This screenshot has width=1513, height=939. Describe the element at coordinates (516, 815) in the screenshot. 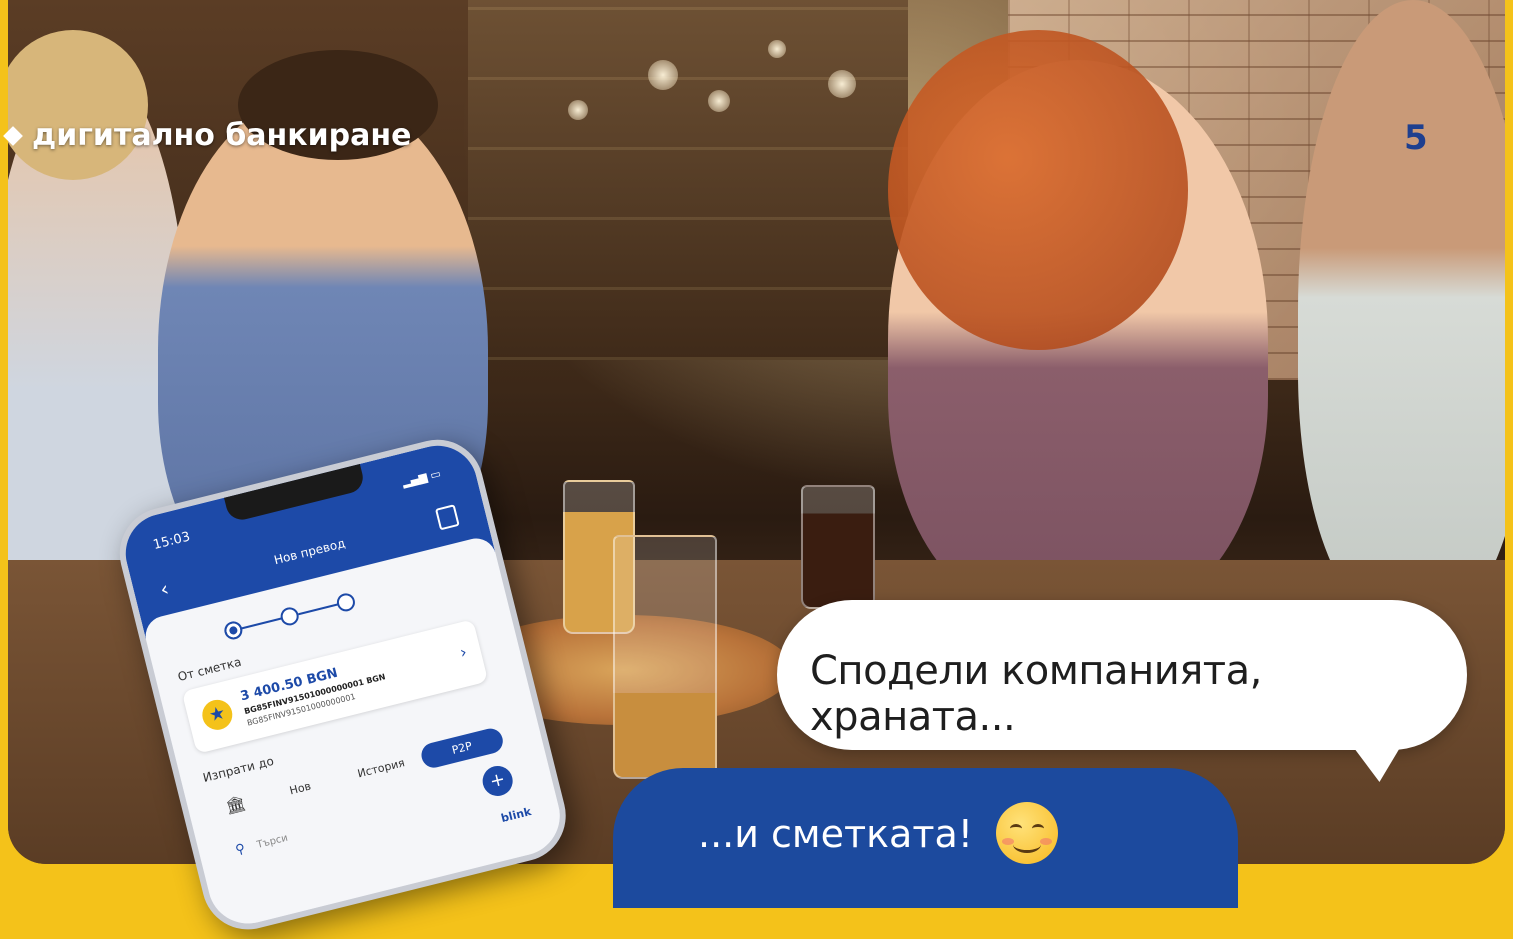

I see `blink-logo: blink` at that location.